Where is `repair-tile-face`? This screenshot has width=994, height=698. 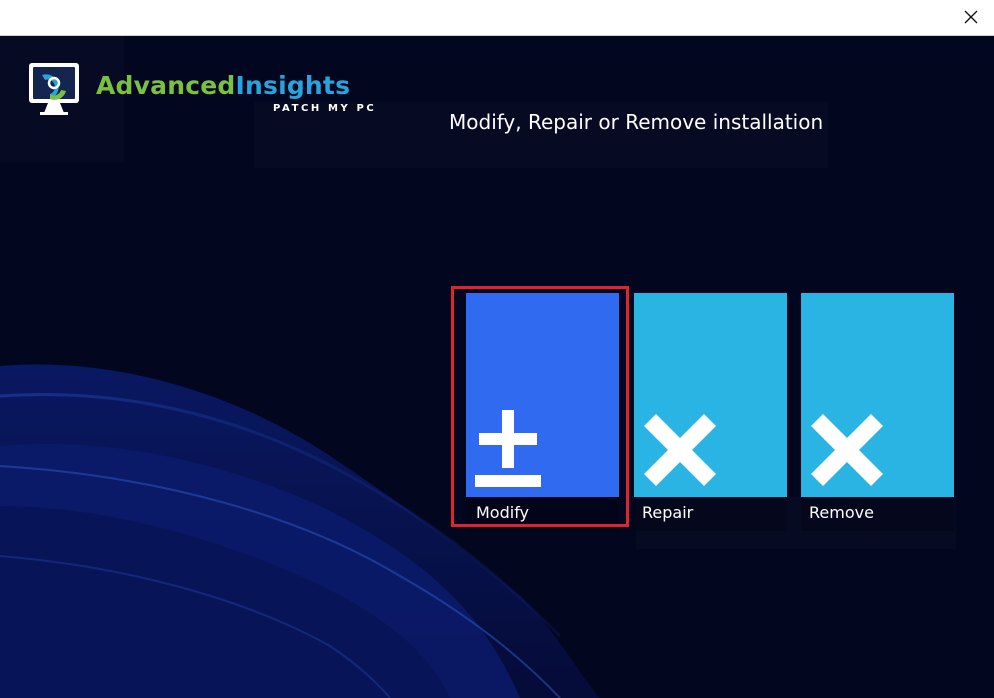 repair-tile-face is located at coordinates (710, 395).